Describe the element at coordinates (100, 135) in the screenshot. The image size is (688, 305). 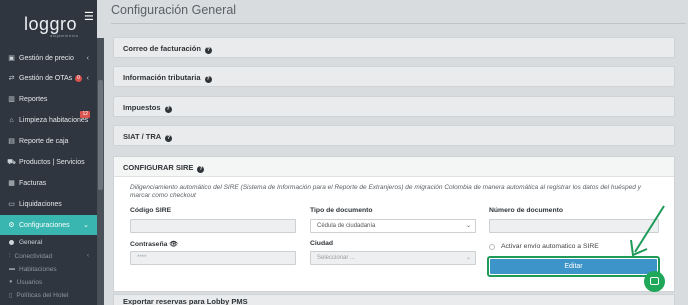
I see `sidebar-scrollbar-thumb` at that location.